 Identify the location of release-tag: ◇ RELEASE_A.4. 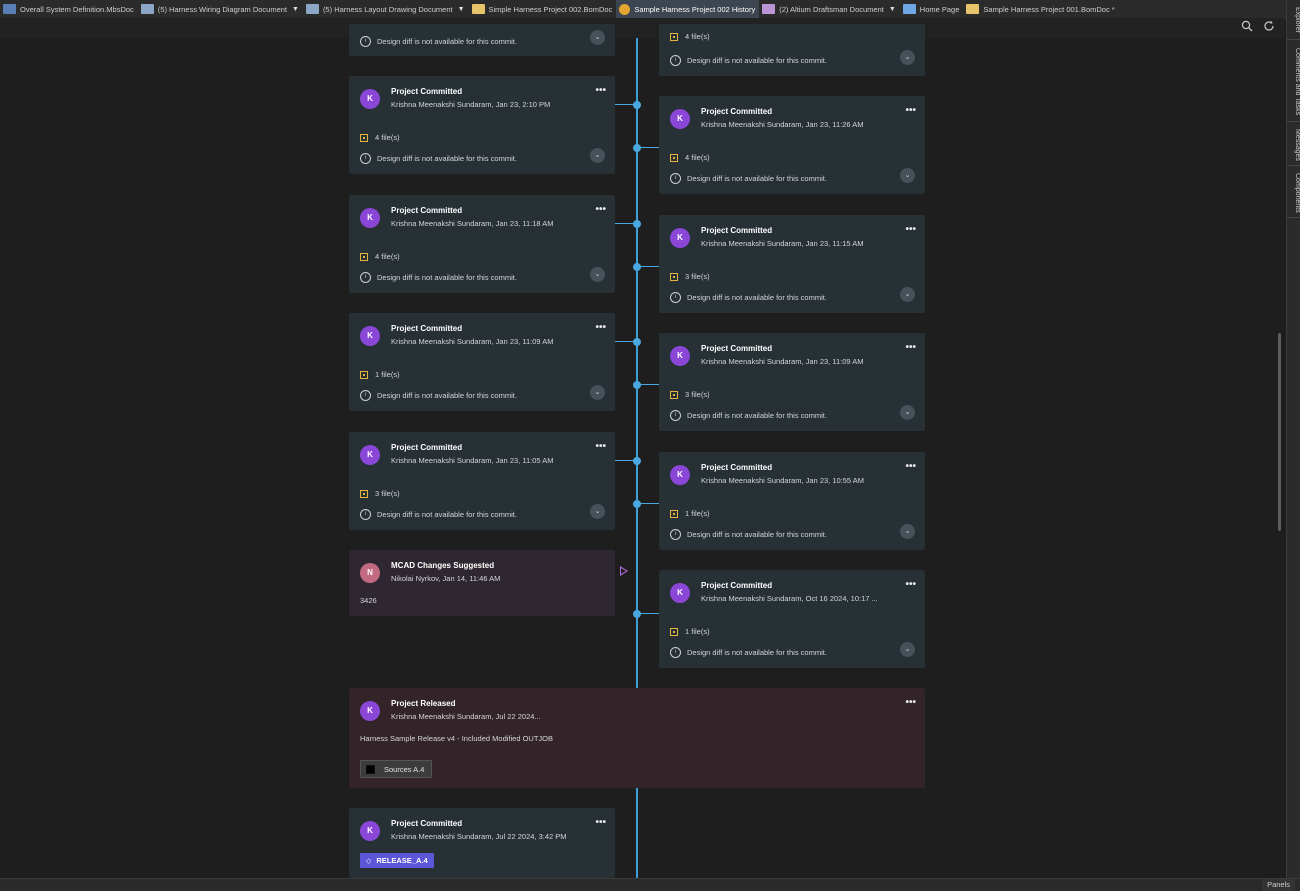
(397, 860).